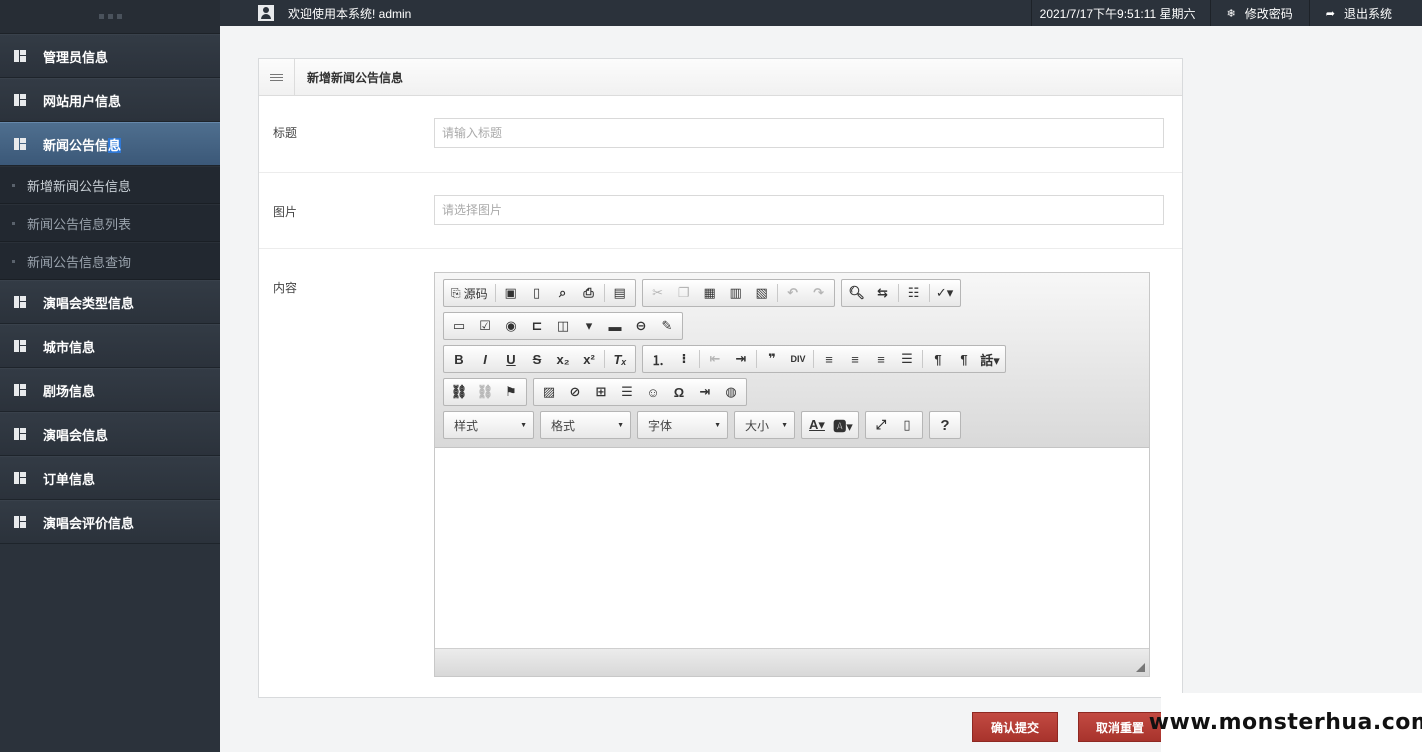 The height and width of the screenshot is (752, 1422). Describe the element at coordinates (110, 478) in the screenshot. I see `sidebar-item-orders: 订单信息` at that location.